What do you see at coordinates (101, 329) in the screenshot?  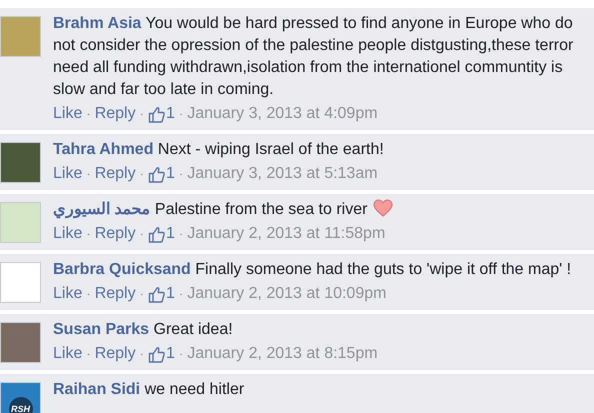 I see `author-name: Susan Parks` at bounding box center [101, 329].